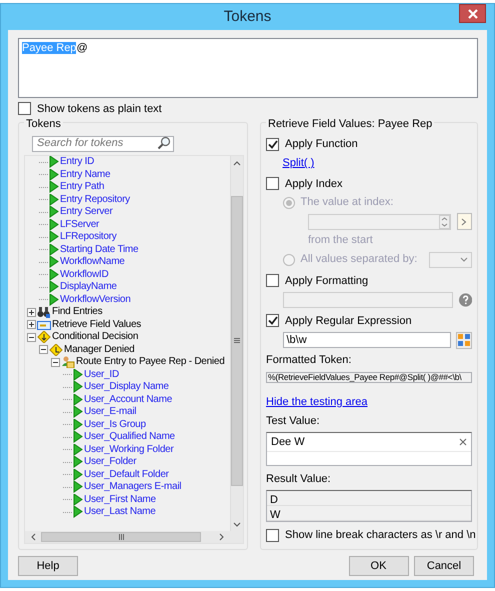  I want to click on tree-item: Entry Name, so click(85, 174).